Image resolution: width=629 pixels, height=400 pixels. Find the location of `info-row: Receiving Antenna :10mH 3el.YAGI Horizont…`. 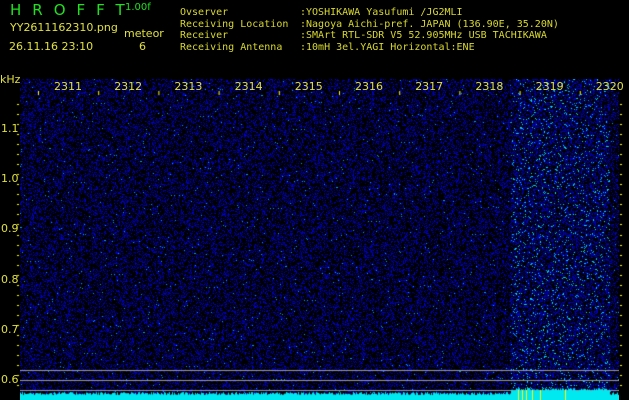

info-row: Receiving Antenna :10mH 3el.YAGI Horizont… is located at coordinates (369, 48).